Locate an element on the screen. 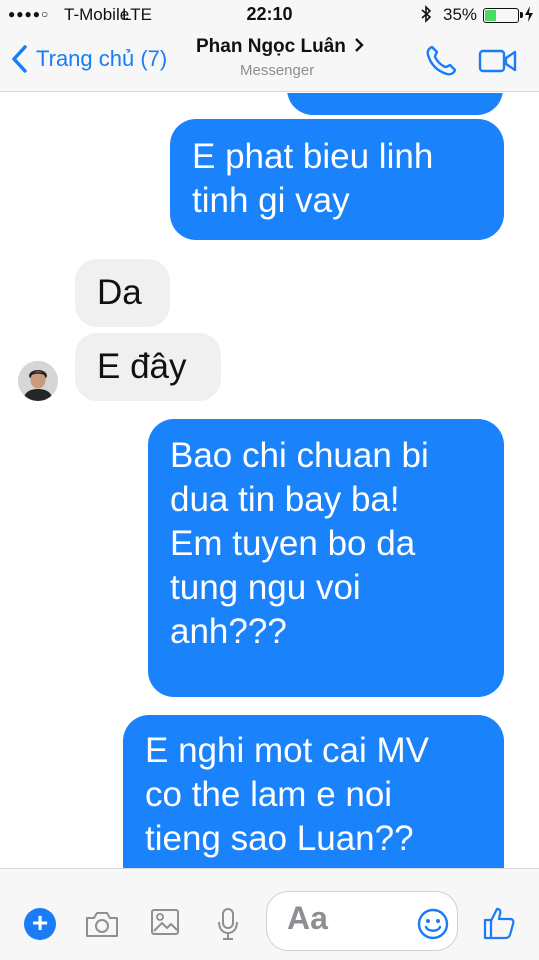 This screenshot has width=539, height=960. battery-fill is located at coordinates (491, 15).